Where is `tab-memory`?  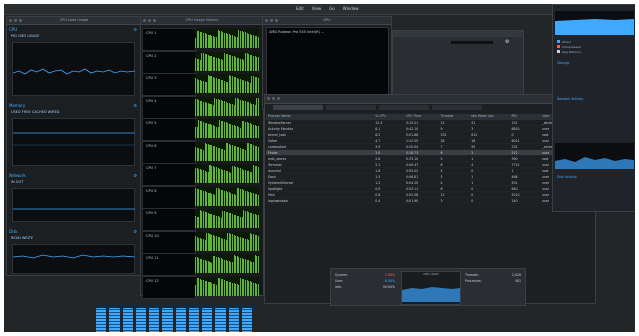 tab-memory is located at coordinates (351, 107).